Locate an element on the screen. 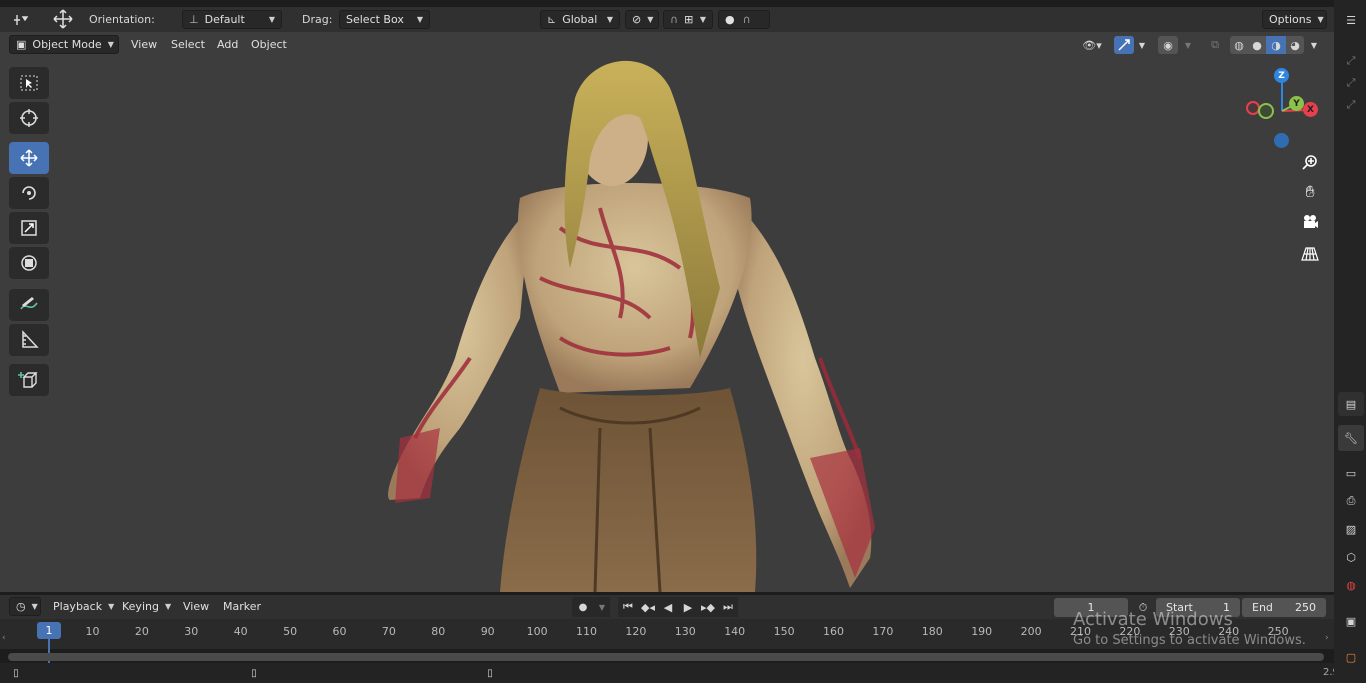  cursor-tool is located at coordinates (29, 118).